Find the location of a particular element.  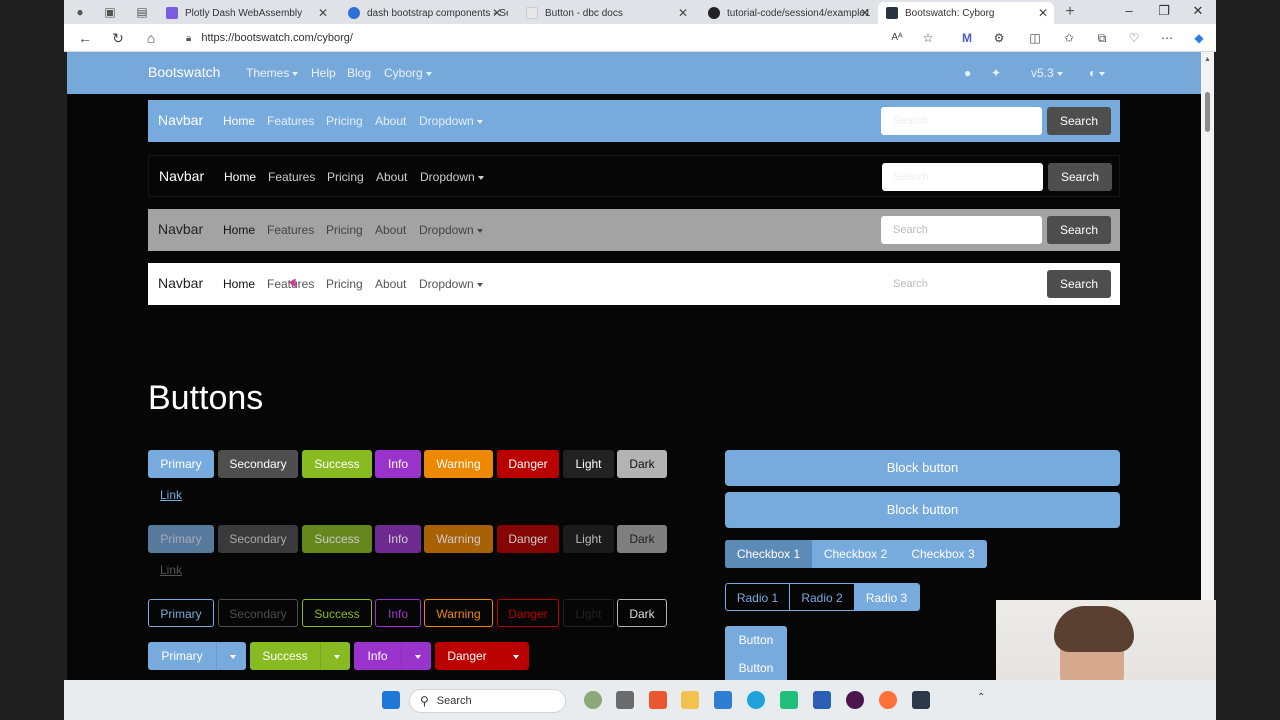

terminal-icon is located at coordinates (921, 700).